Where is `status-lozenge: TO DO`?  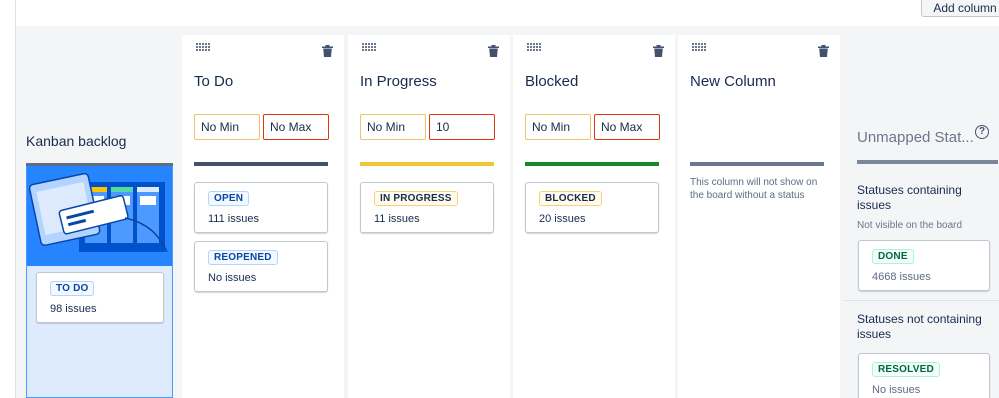 status-lozenge: TO DO is located at coordinates (72, 288).